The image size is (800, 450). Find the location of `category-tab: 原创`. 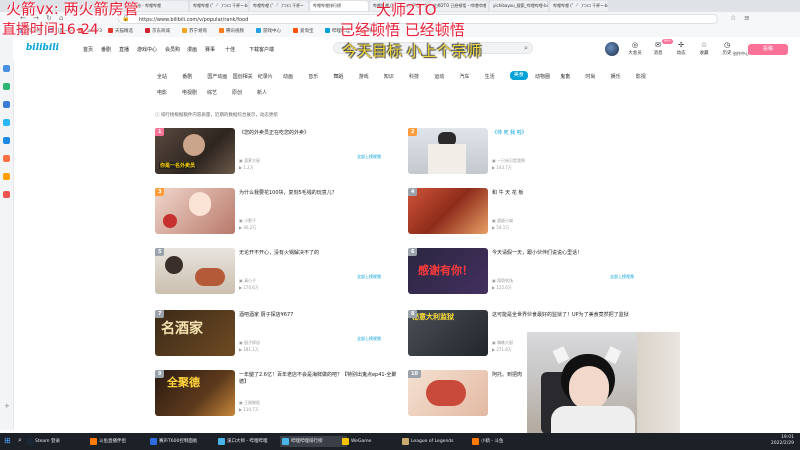

category-tab: 原创 is located at coordinates (237, 92).